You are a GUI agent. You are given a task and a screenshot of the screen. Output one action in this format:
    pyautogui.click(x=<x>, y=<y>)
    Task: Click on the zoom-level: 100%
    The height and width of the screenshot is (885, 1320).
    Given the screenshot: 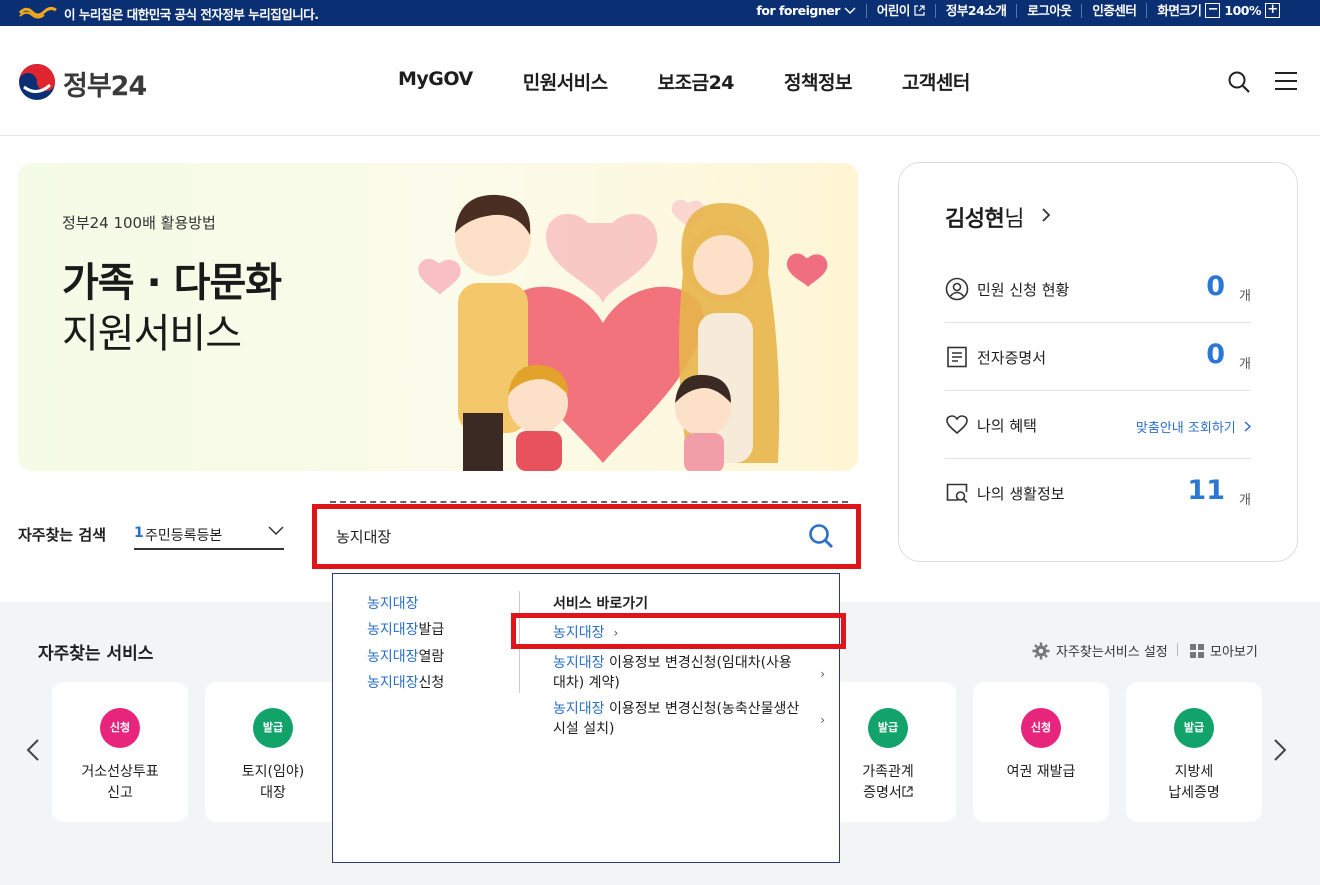 What is the action you would take?
    pyautogui.click(x=1242, y=10)
    